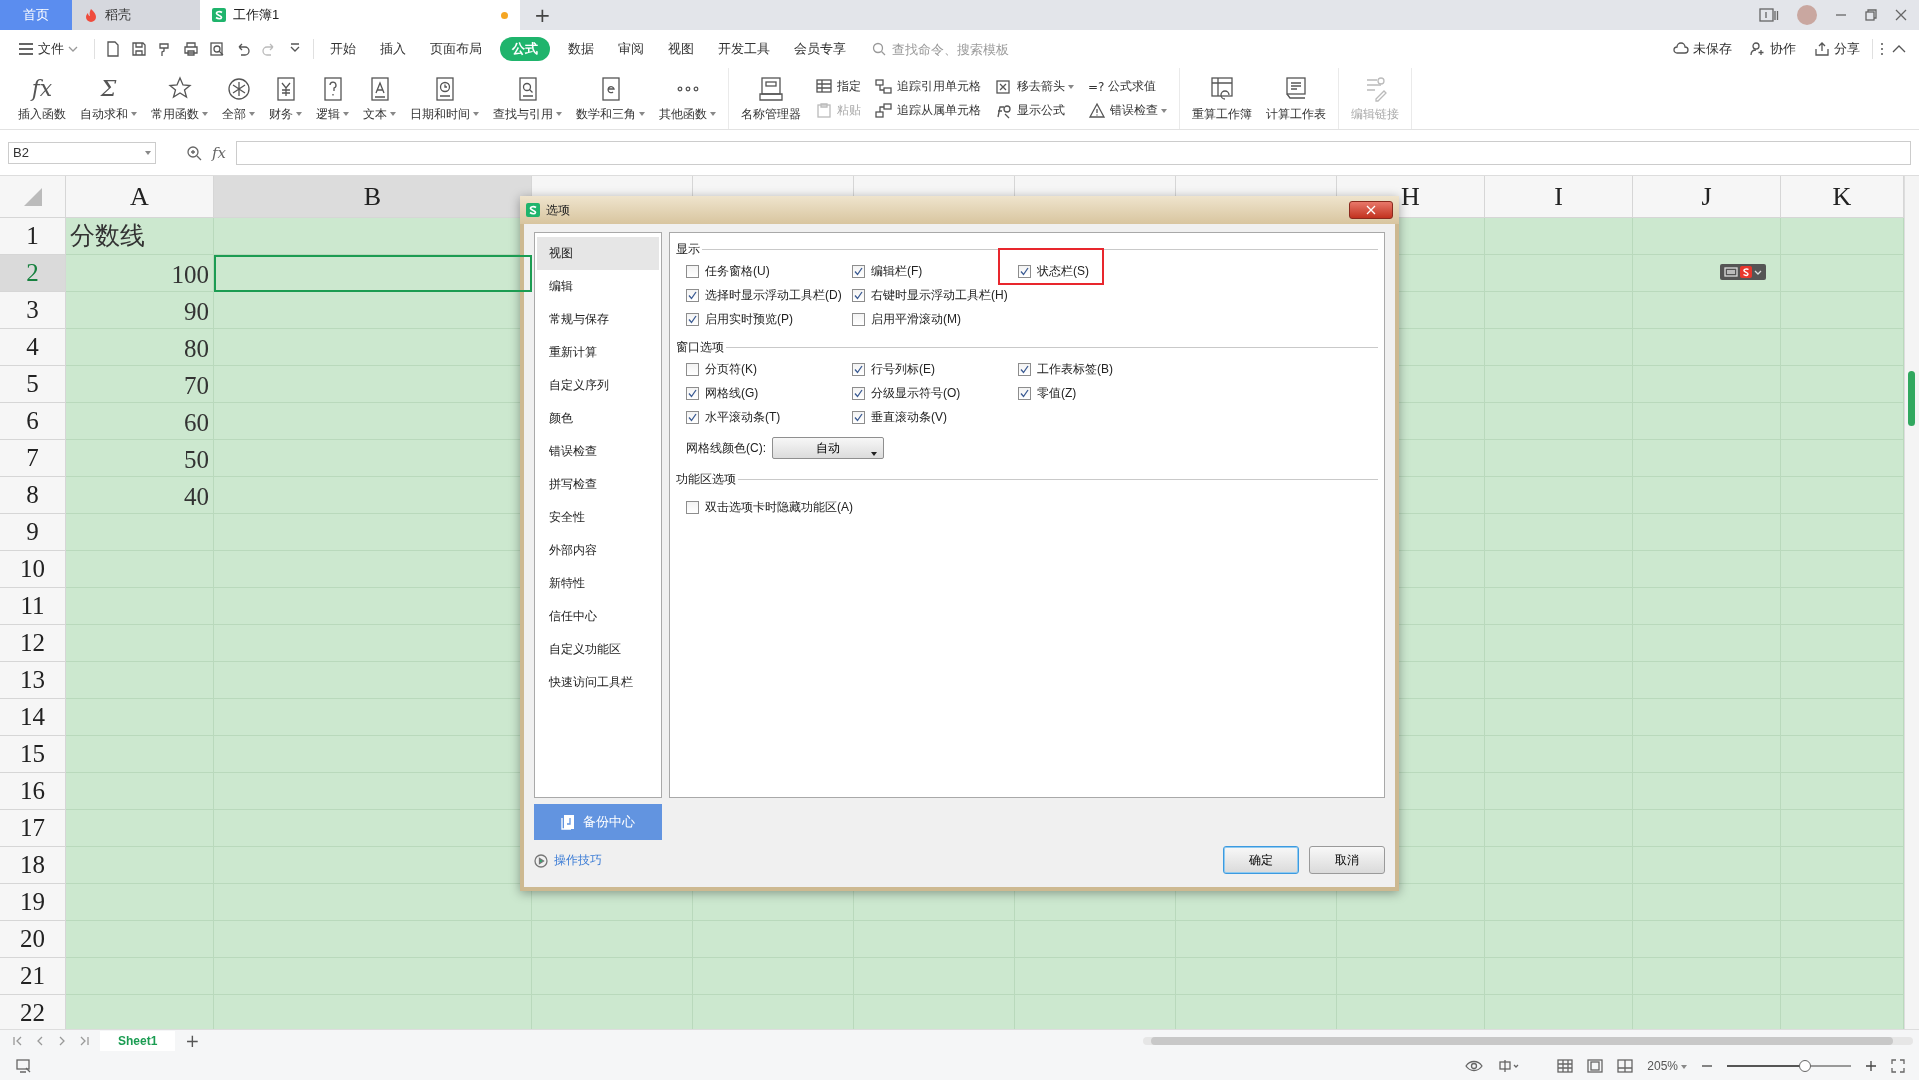 This screenshot has height=1080, width=1919. Describe the element at coordinates (1096, 86) in the screenshot. I see `evaluate-icon: =?` at that location.